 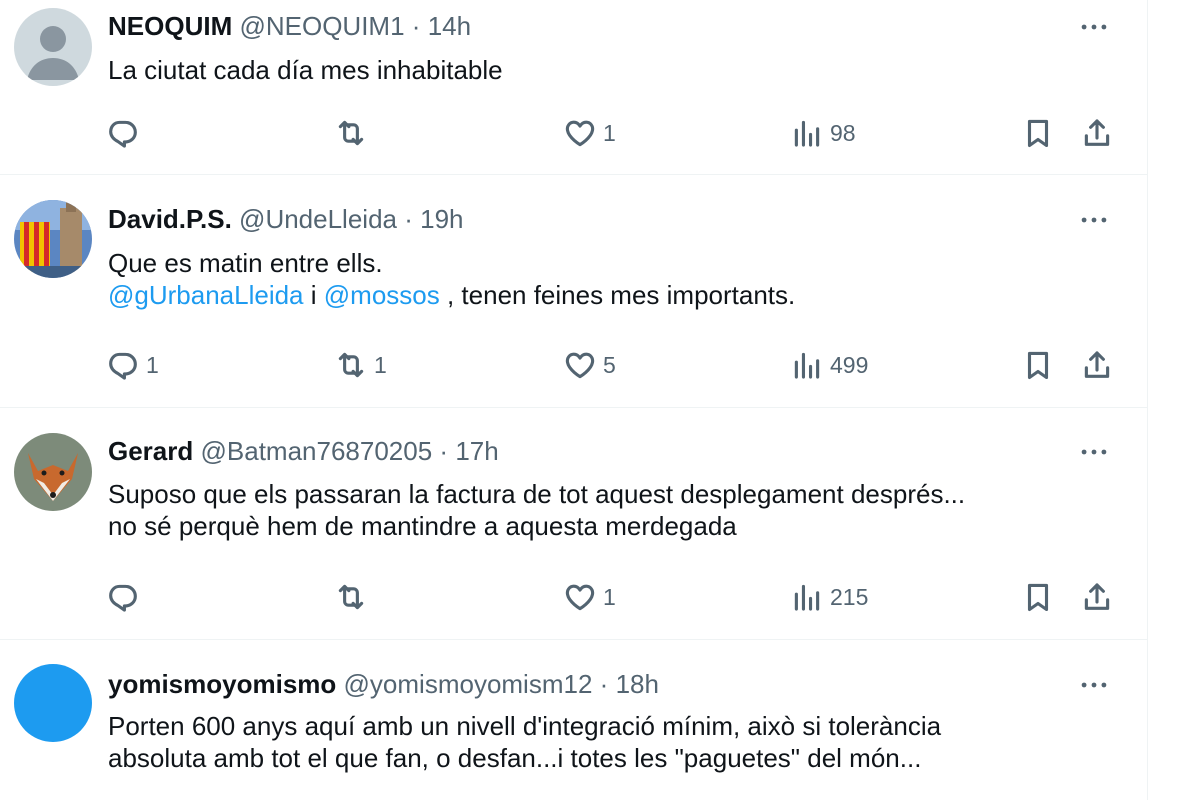 I want to click on user-handle: @yomismoyomism12, so click(x=468, y=684).